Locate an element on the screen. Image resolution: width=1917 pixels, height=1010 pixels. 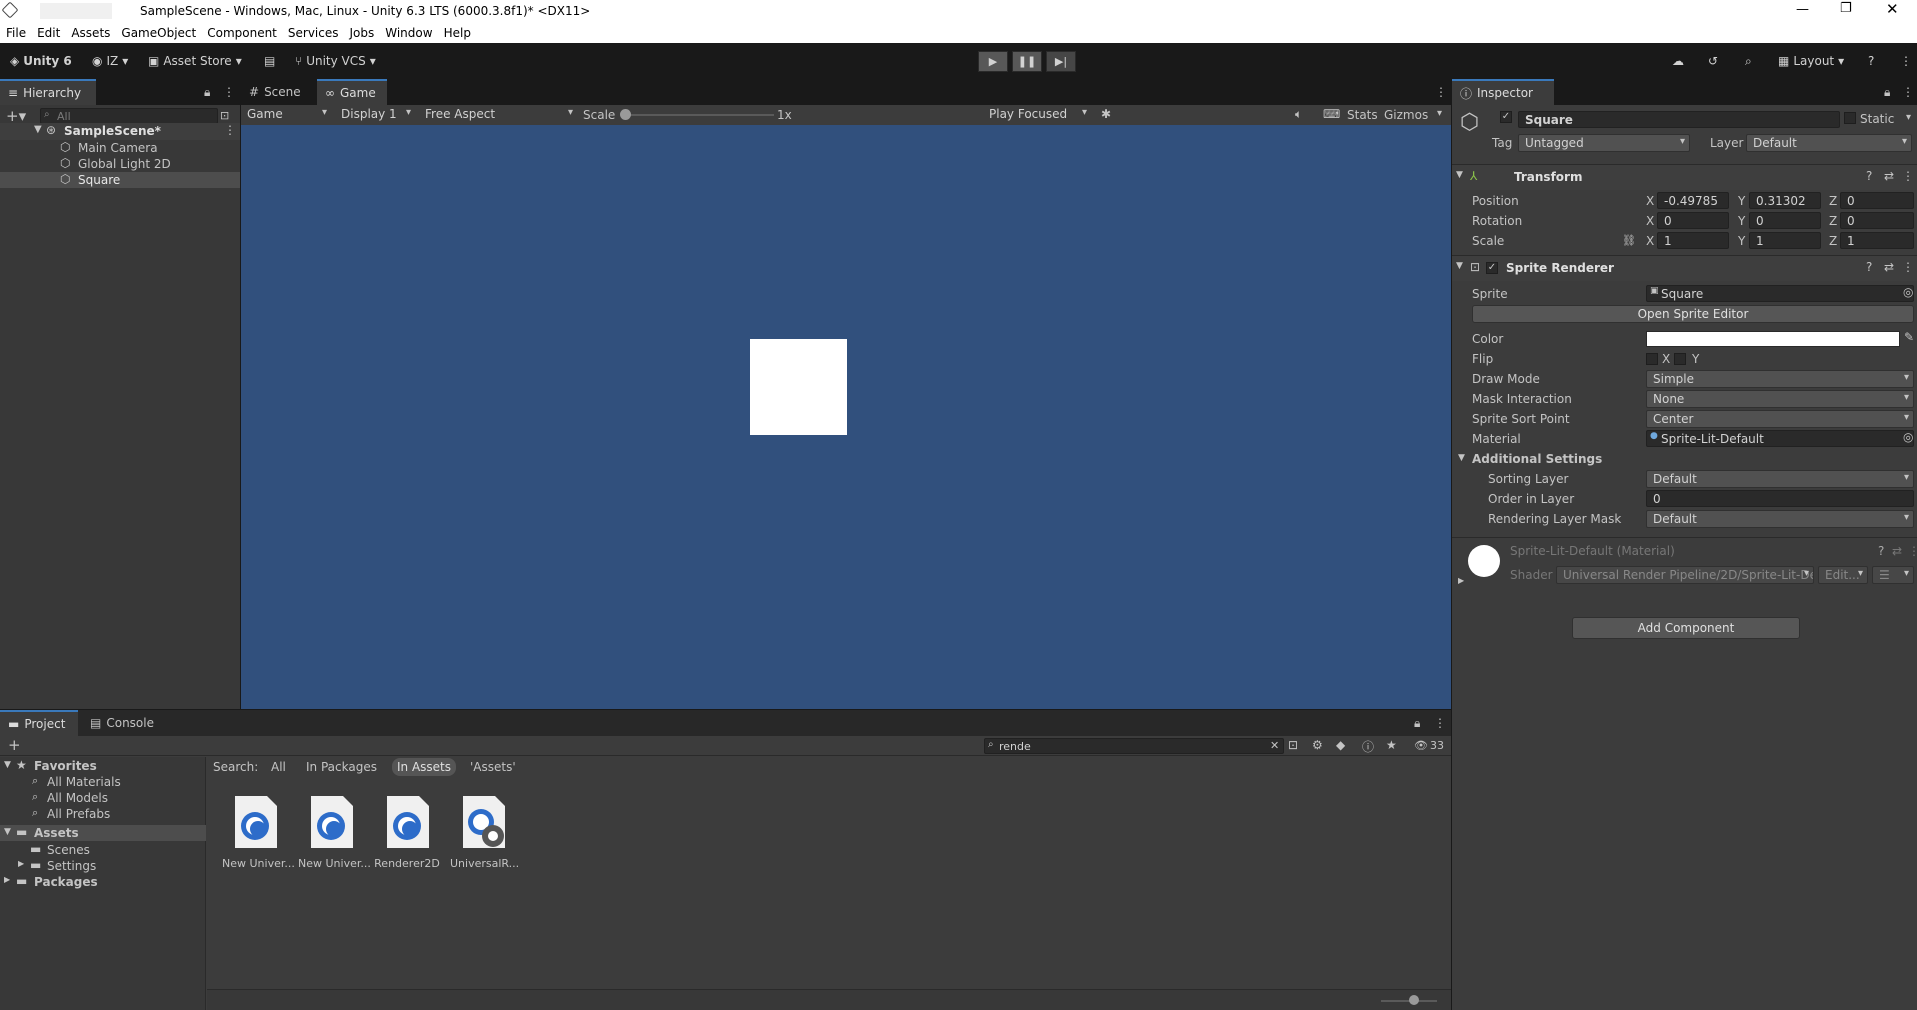
asset-item: Renderer2D is located at coordinates (407, 832).